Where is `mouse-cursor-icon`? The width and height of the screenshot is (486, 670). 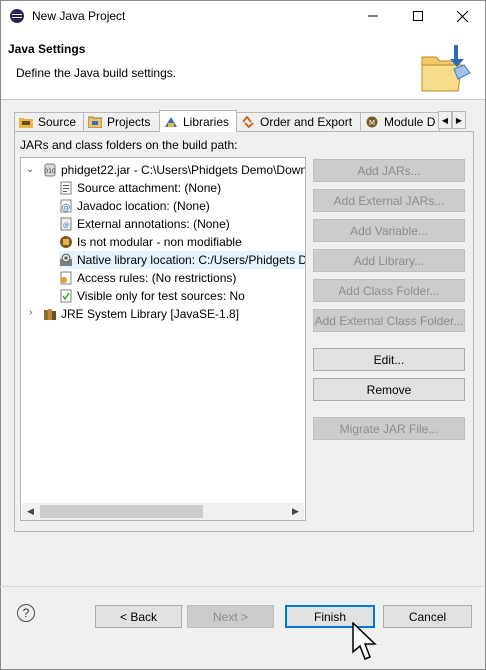
mouse-cursor-icon is located at coordinates (364, 641).